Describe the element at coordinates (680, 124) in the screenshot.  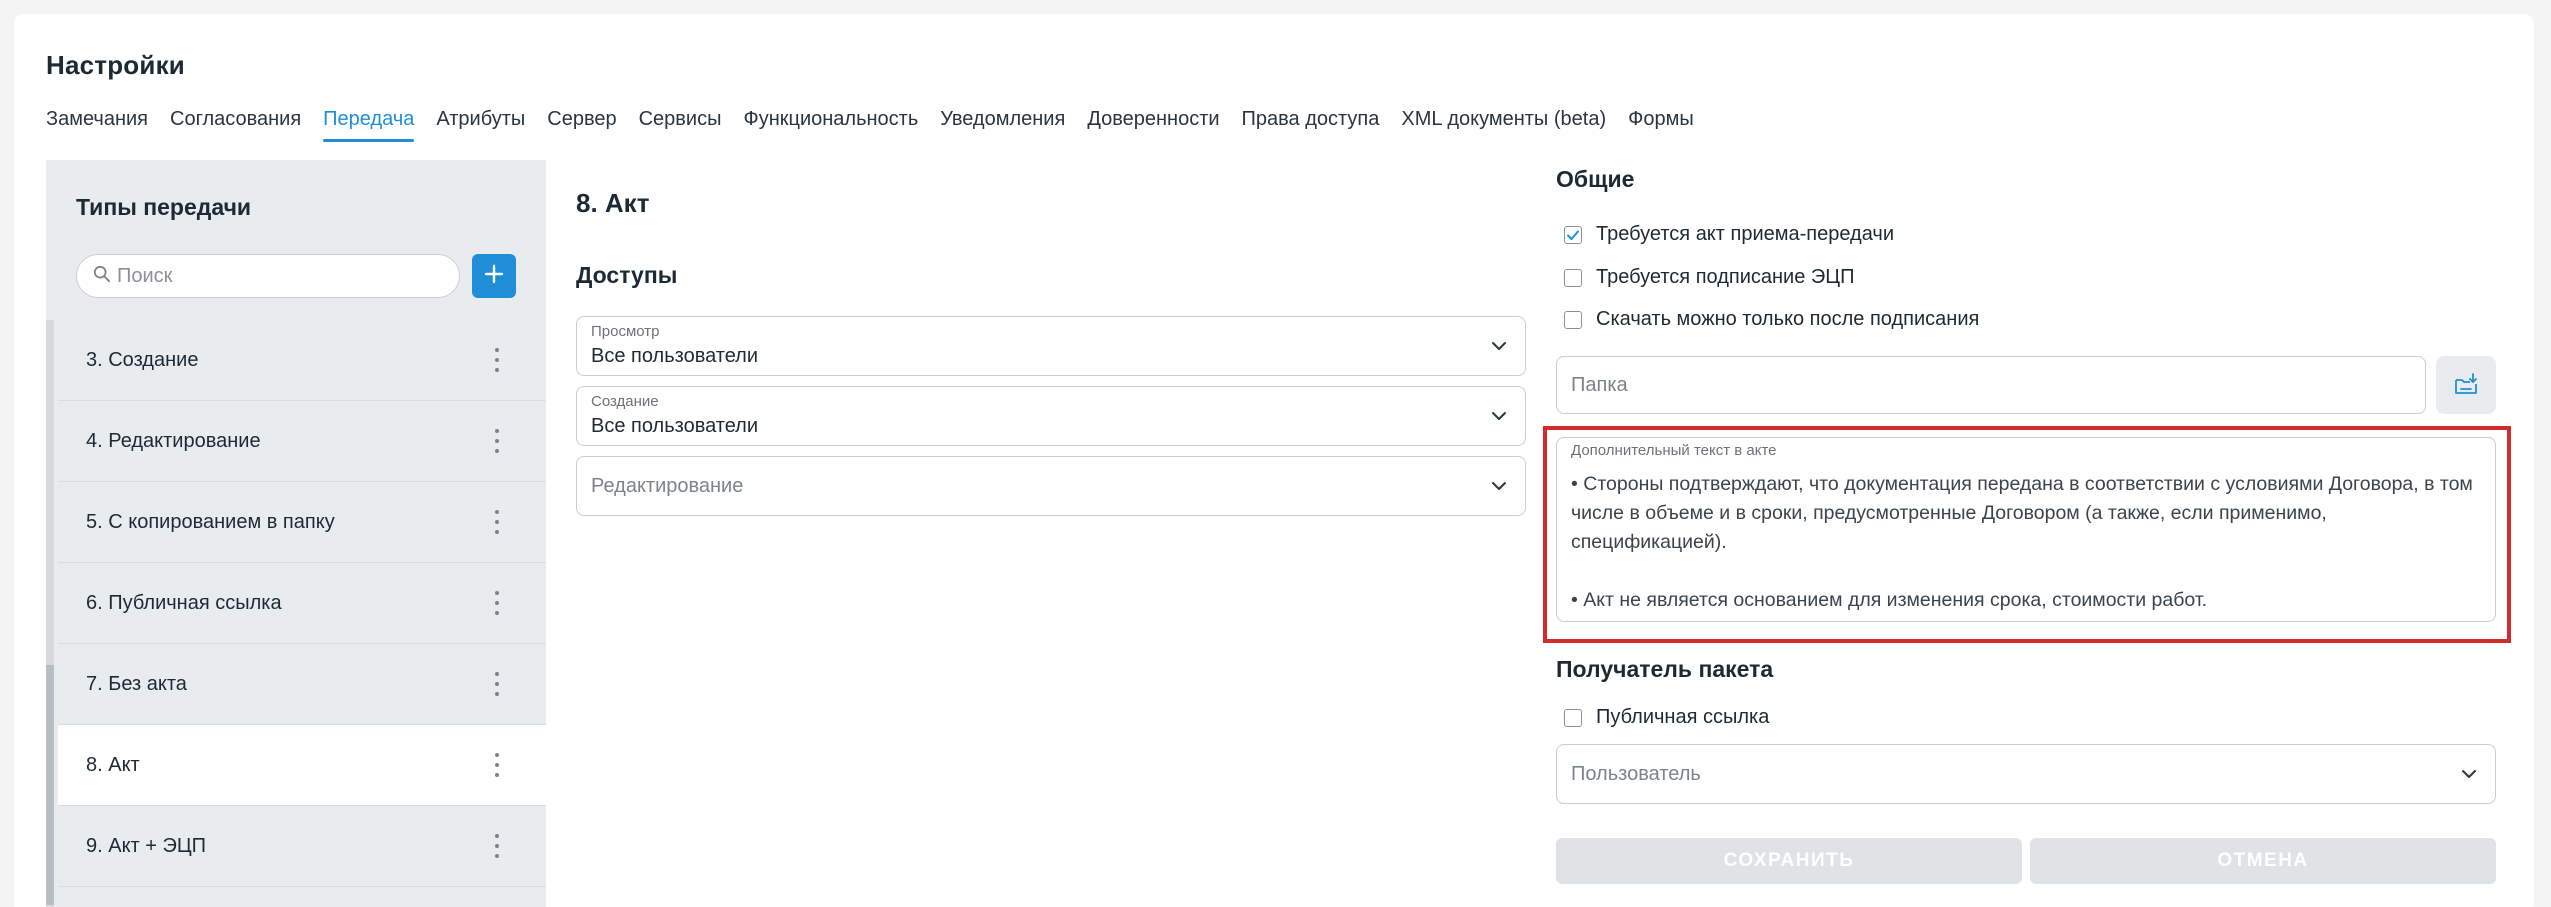
I see `tab-services: Сервисы` at that location.